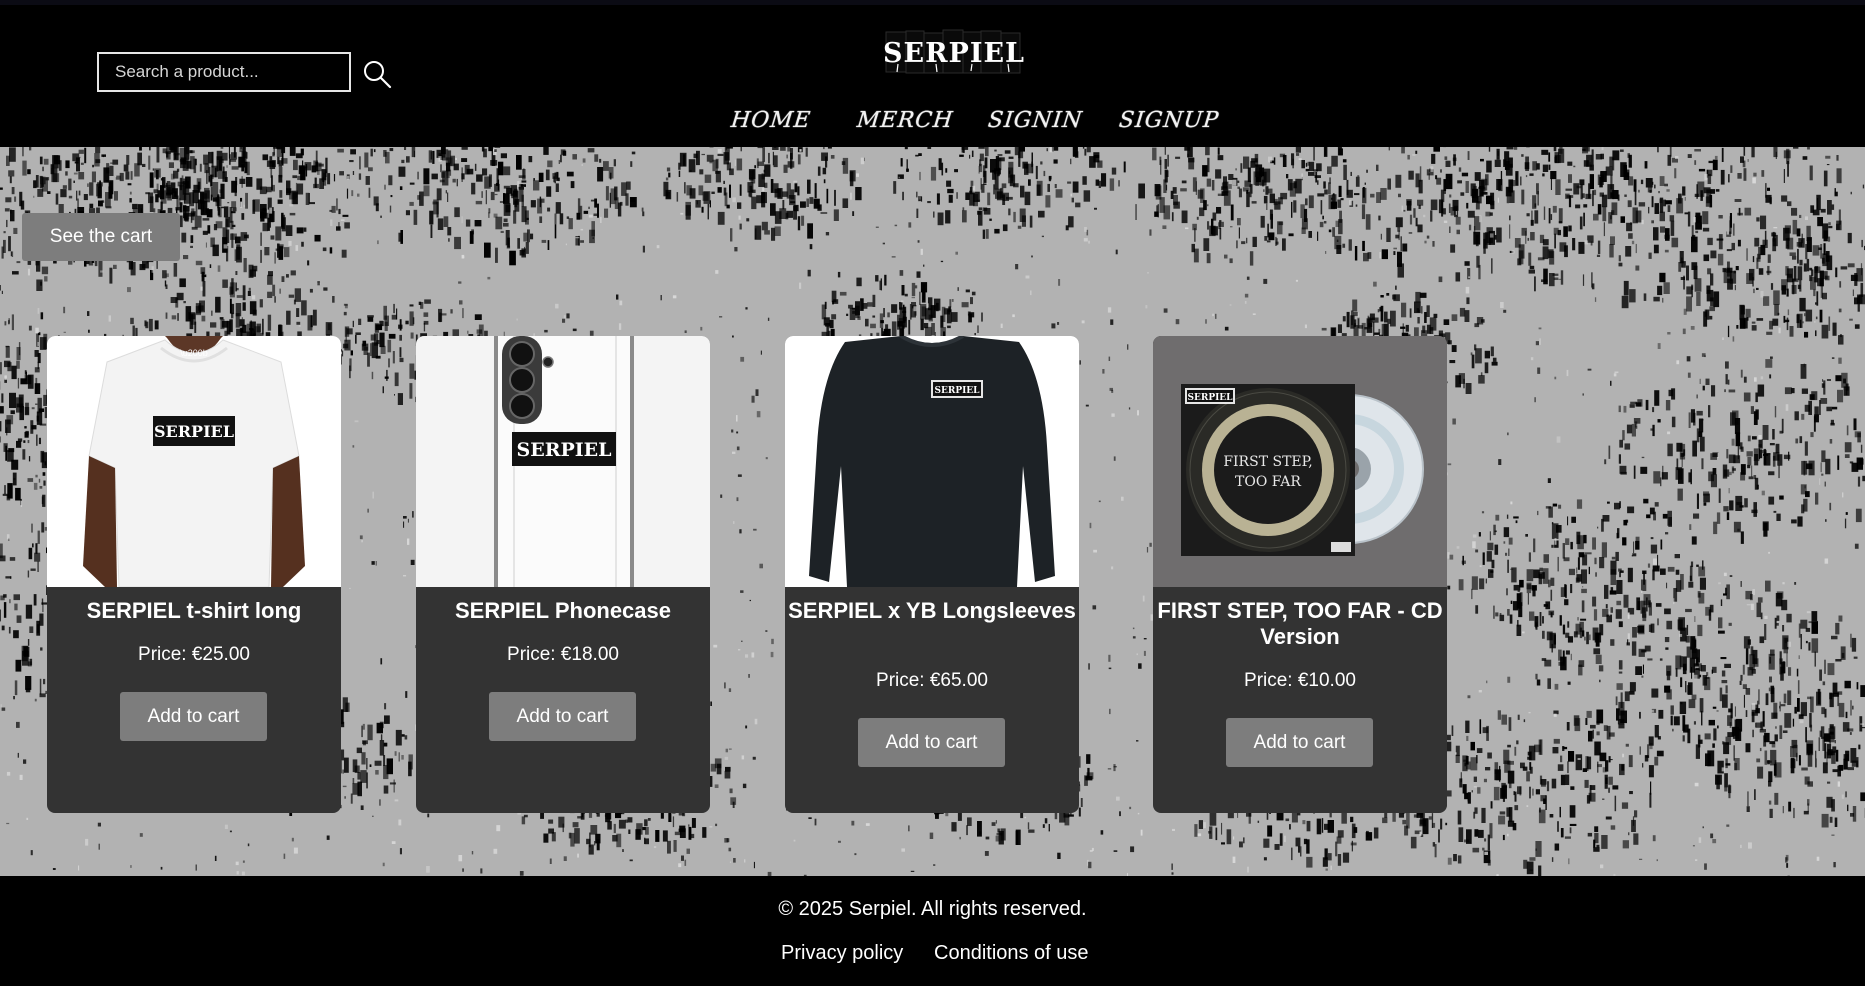 The image size is (1865, 986). What do you see at coordinates (1268, 482) in the screenshot?
I see `album-title-line2: TOO FAR` at bounding box center [1268, 482].